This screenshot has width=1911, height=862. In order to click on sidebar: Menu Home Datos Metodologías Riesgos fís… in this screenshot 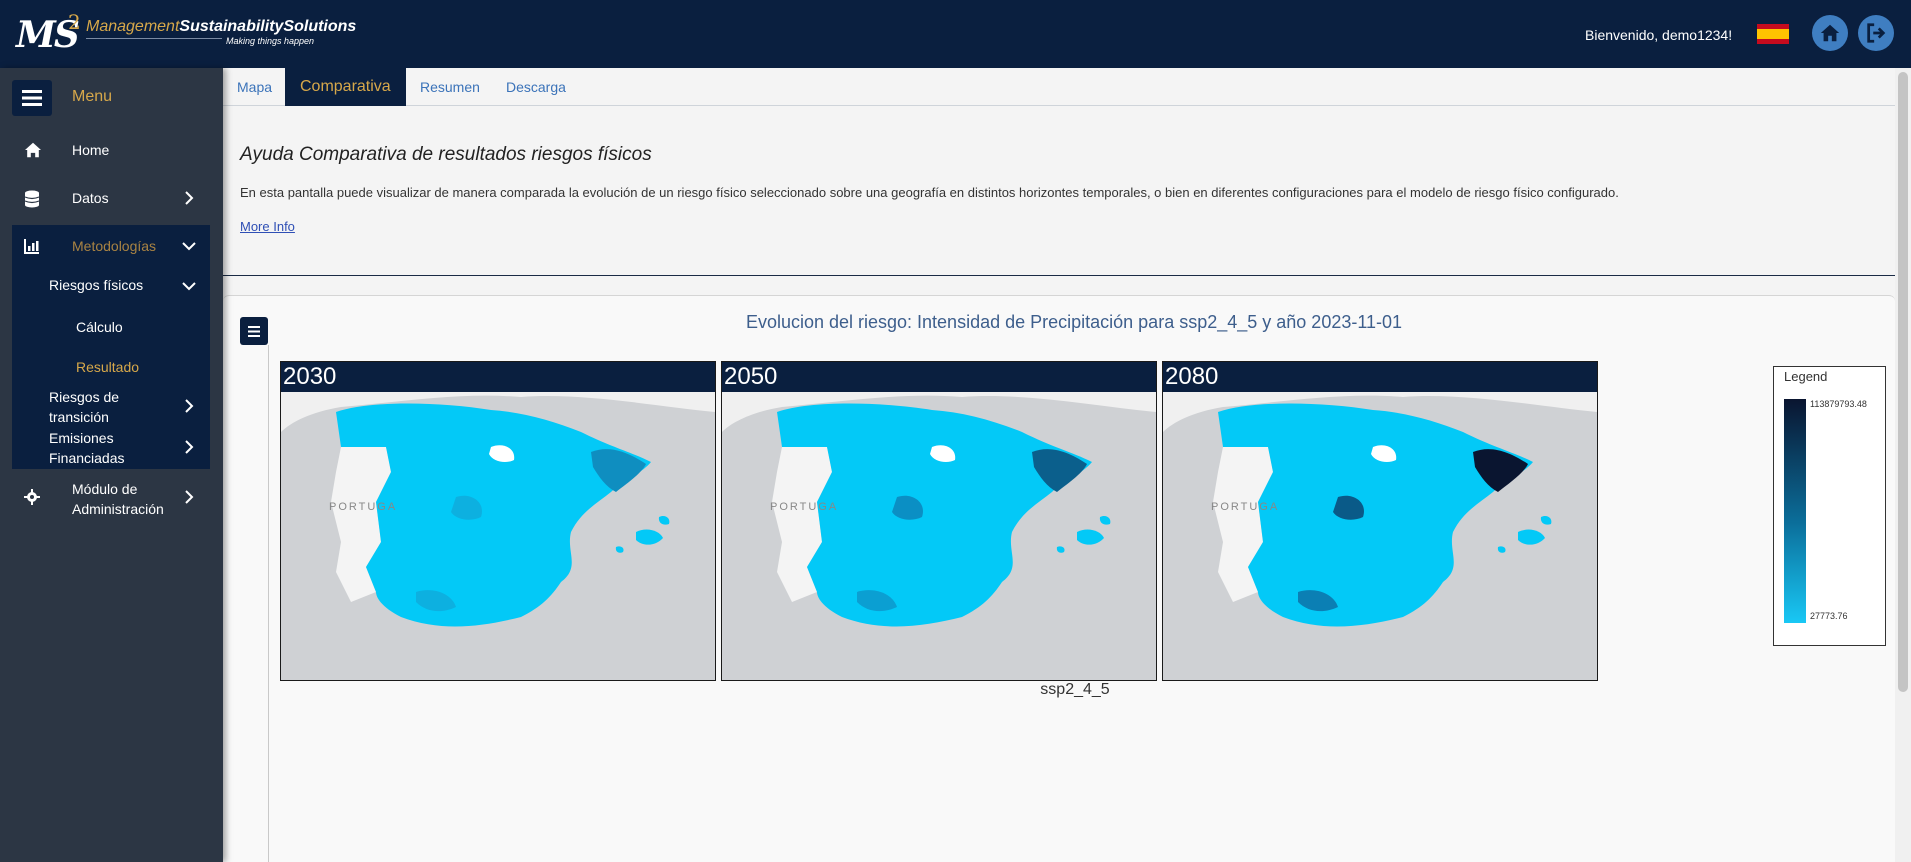, I will do `click(111, 465)`.